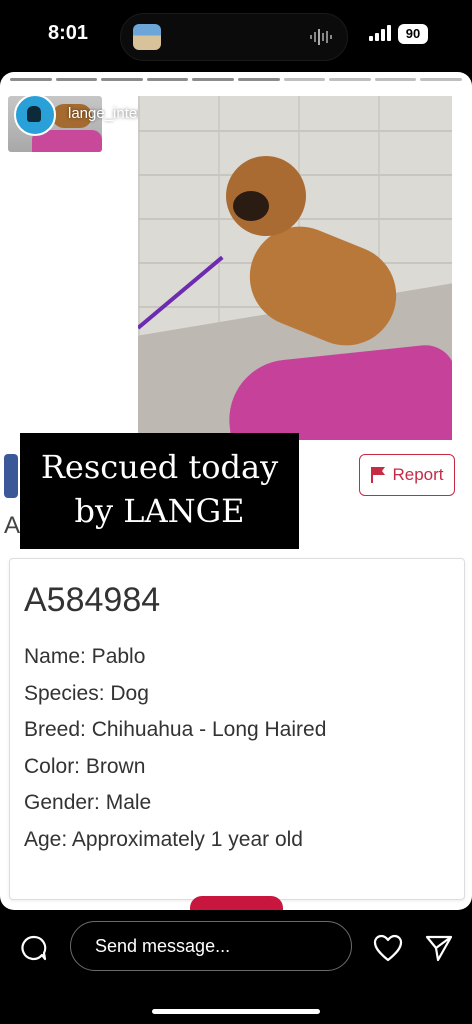  I want to click on avatar, so click(35, 115).